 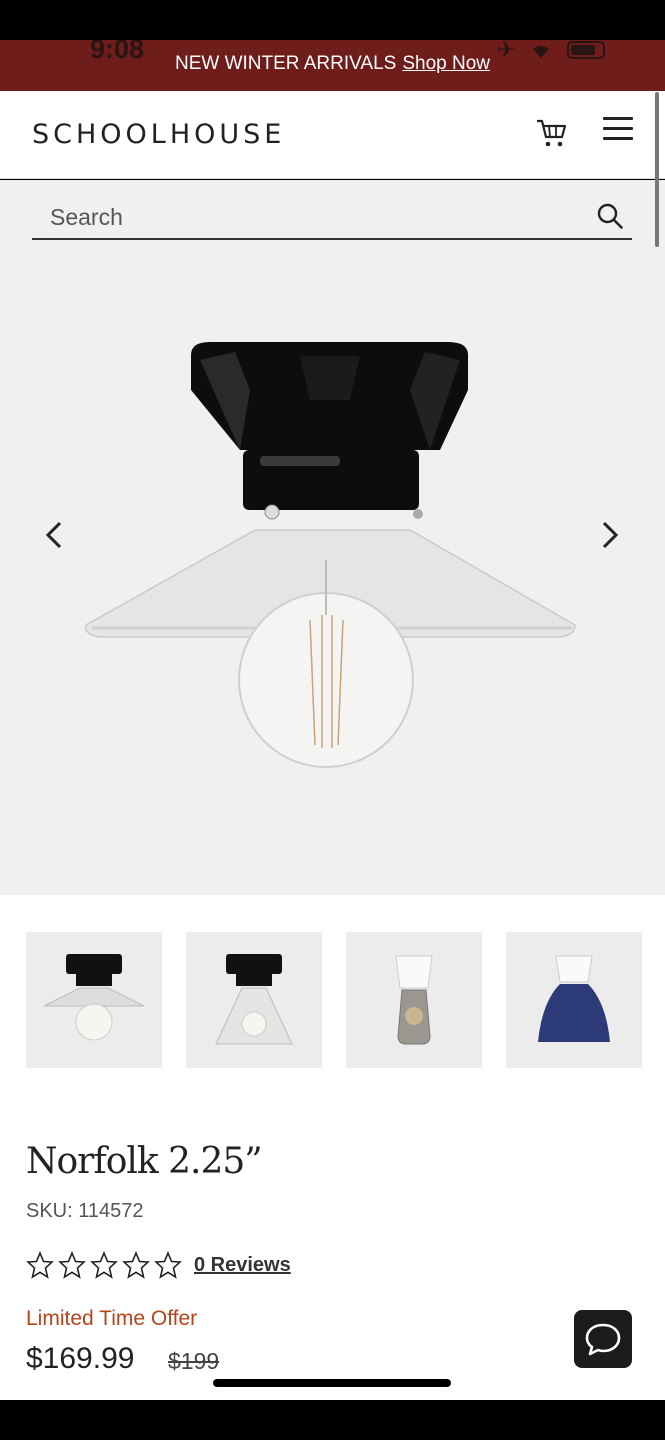 What do you see at coordinates (80, 1358) in the screenshot?
I see `sale-price: $169.99` at bounding box center [80, 1358].